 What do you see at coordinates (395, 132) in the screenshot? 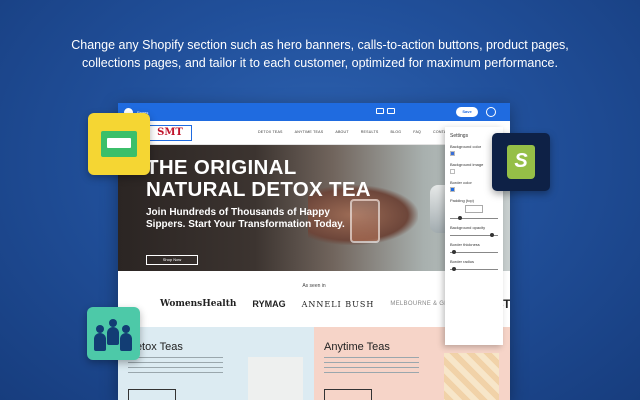
I see `nav-link: BLOG` at bounding box center [395, 132].